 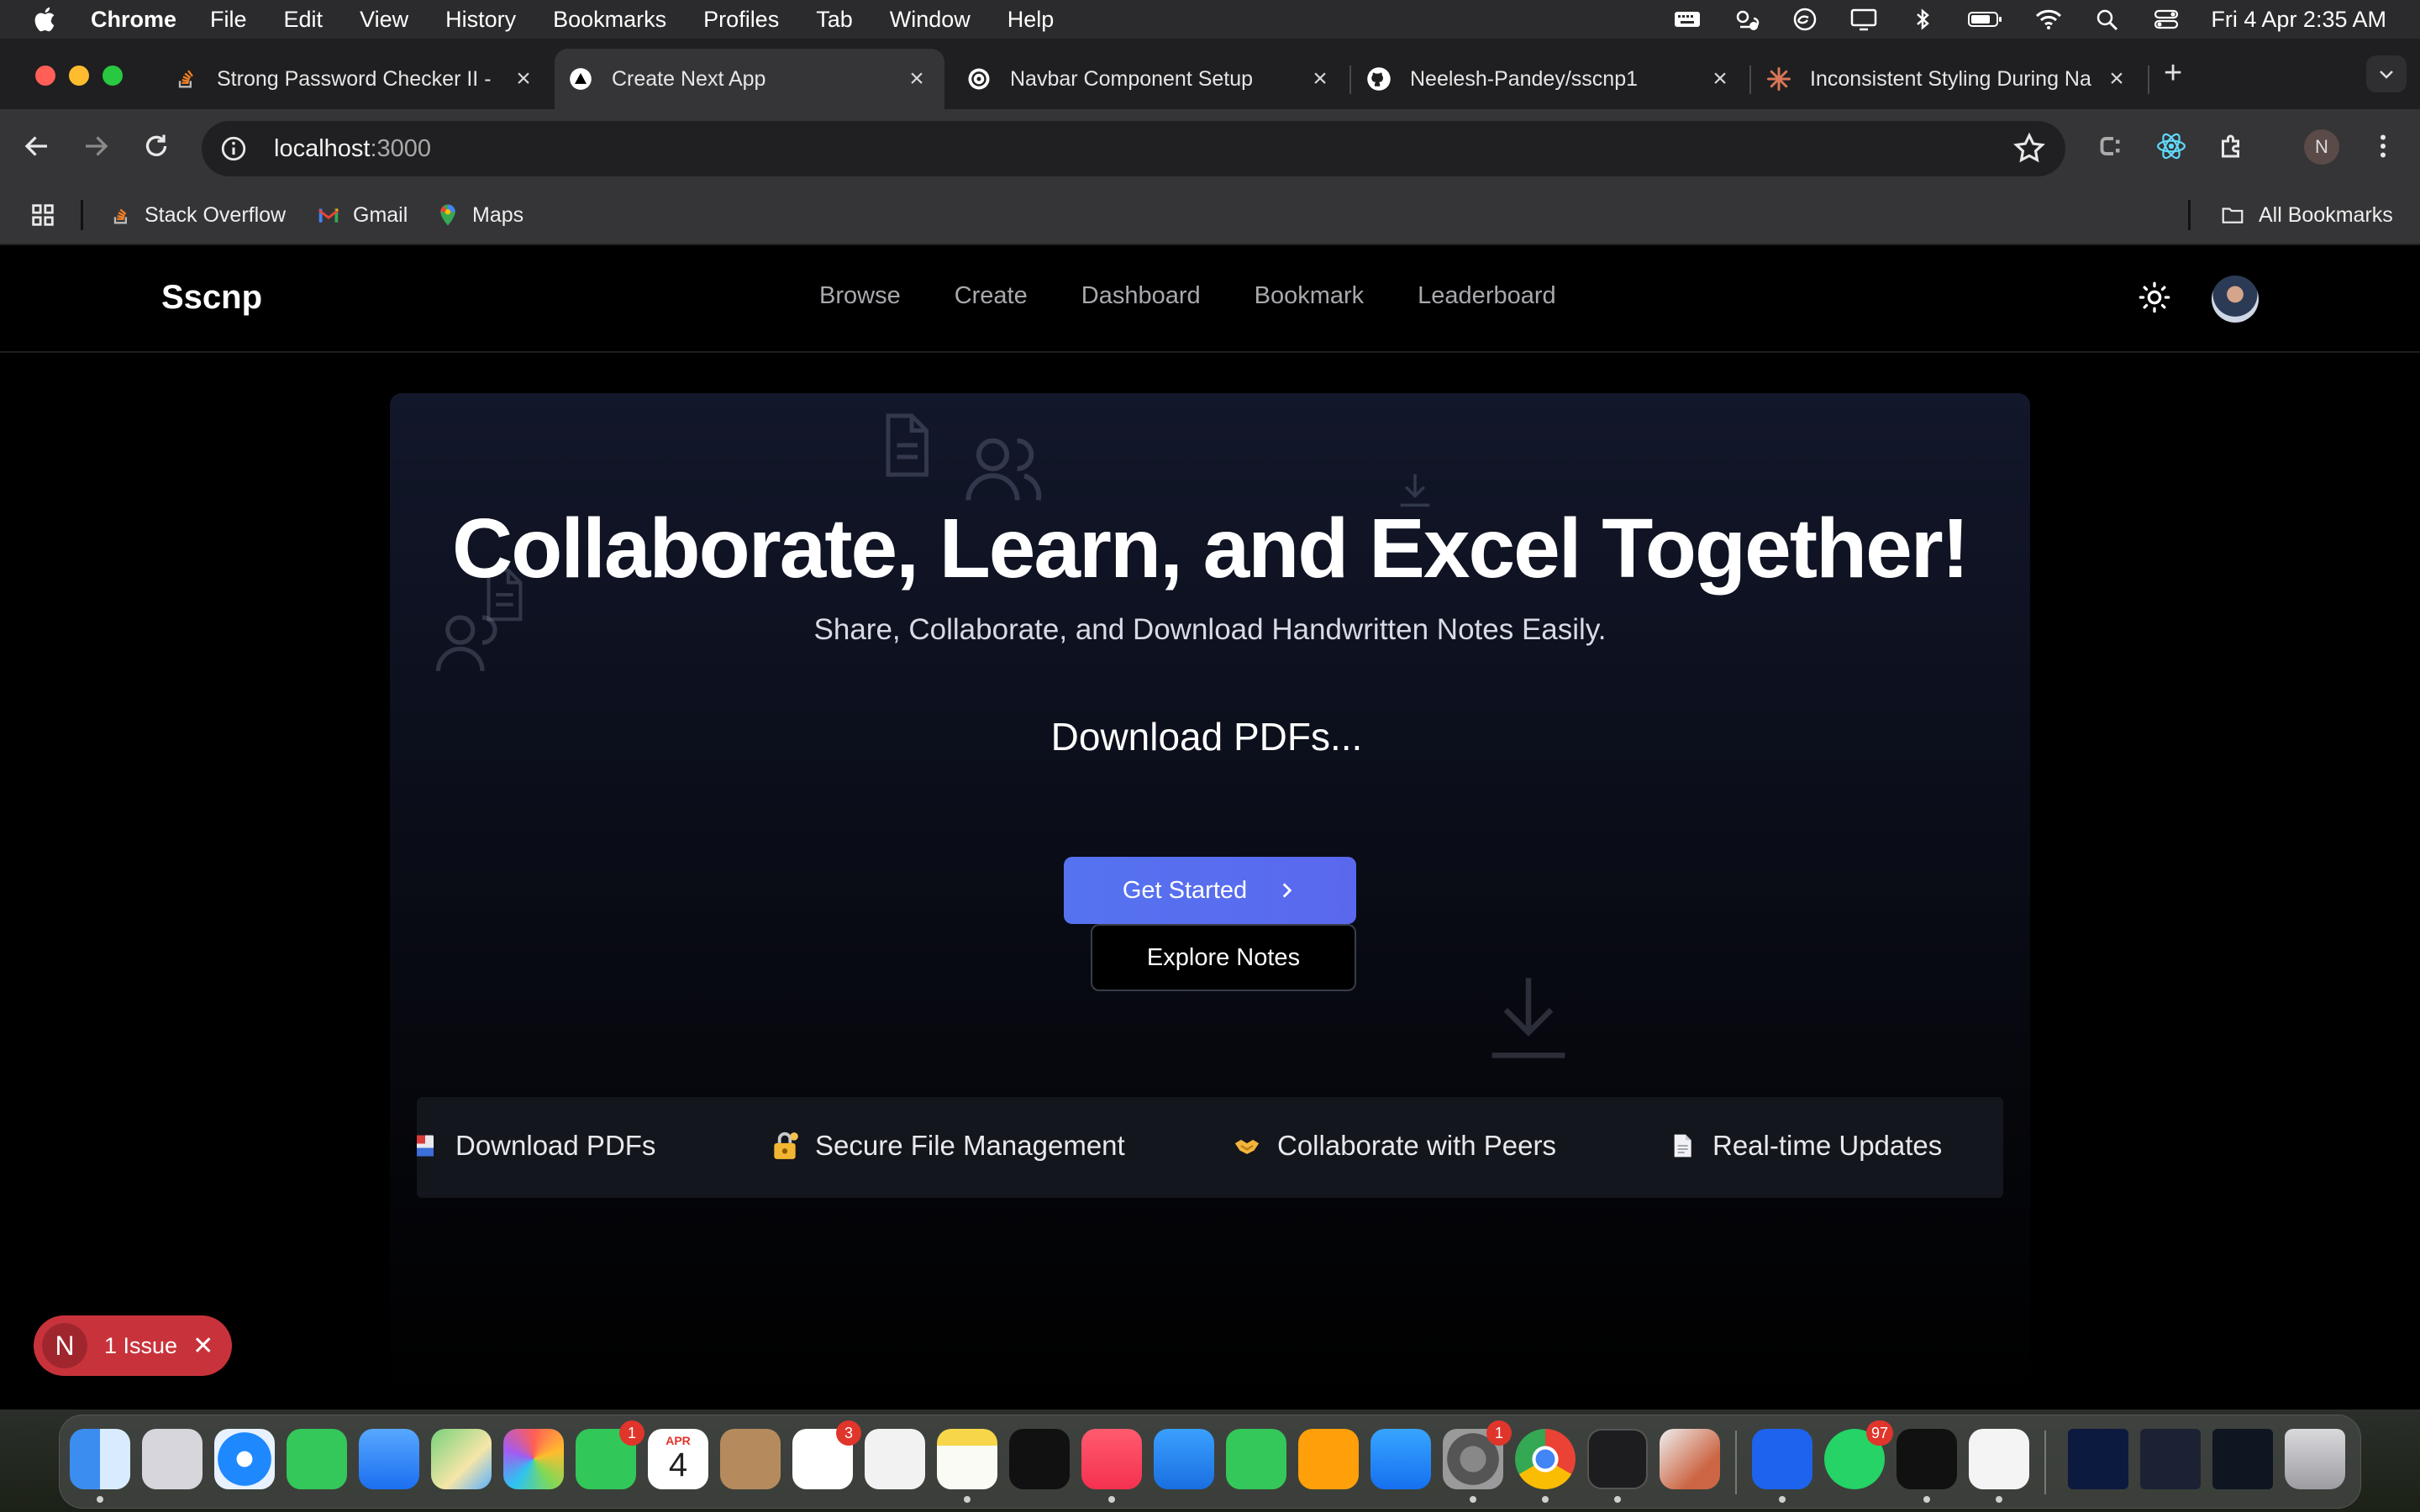 I want to click on menu-window: Window, so click(x=931, y=20).